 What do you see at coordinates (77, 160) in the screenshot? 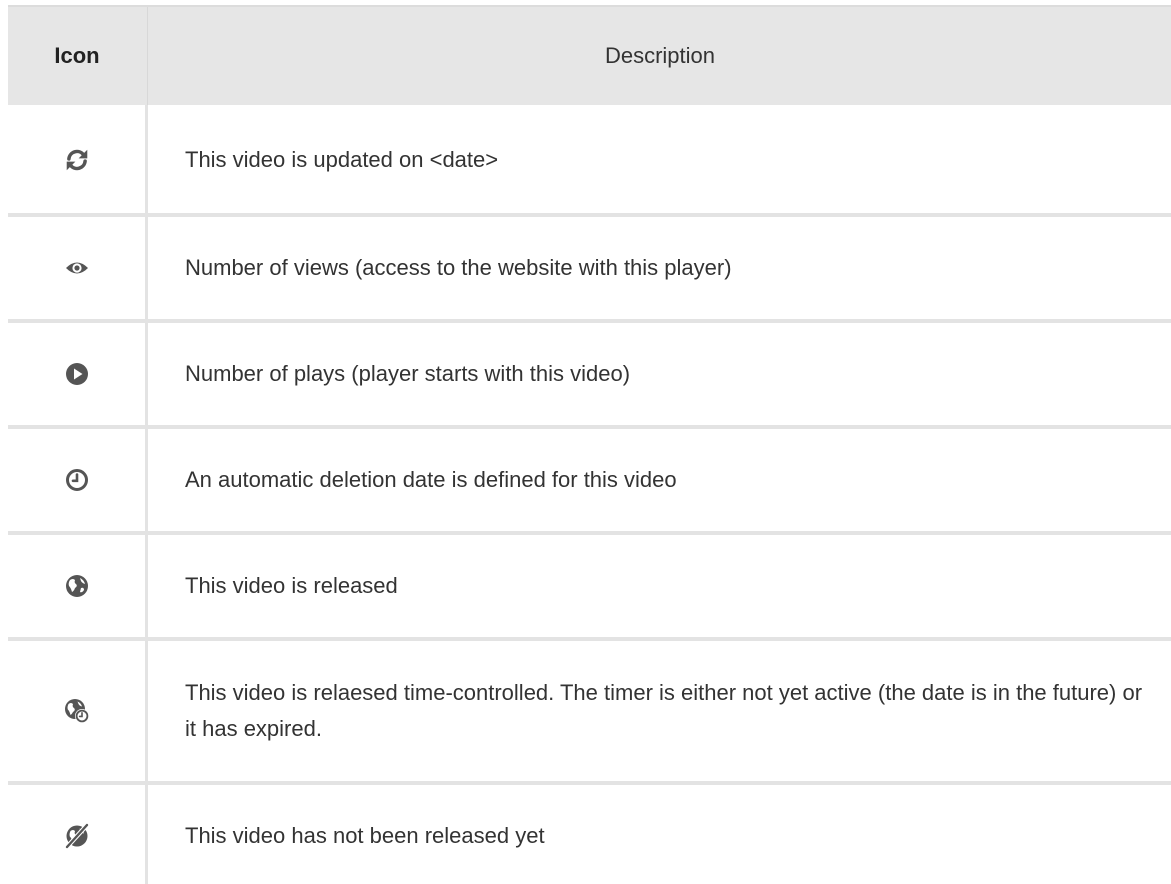
I see `refresh-icon` at bounding box center [77, 160].